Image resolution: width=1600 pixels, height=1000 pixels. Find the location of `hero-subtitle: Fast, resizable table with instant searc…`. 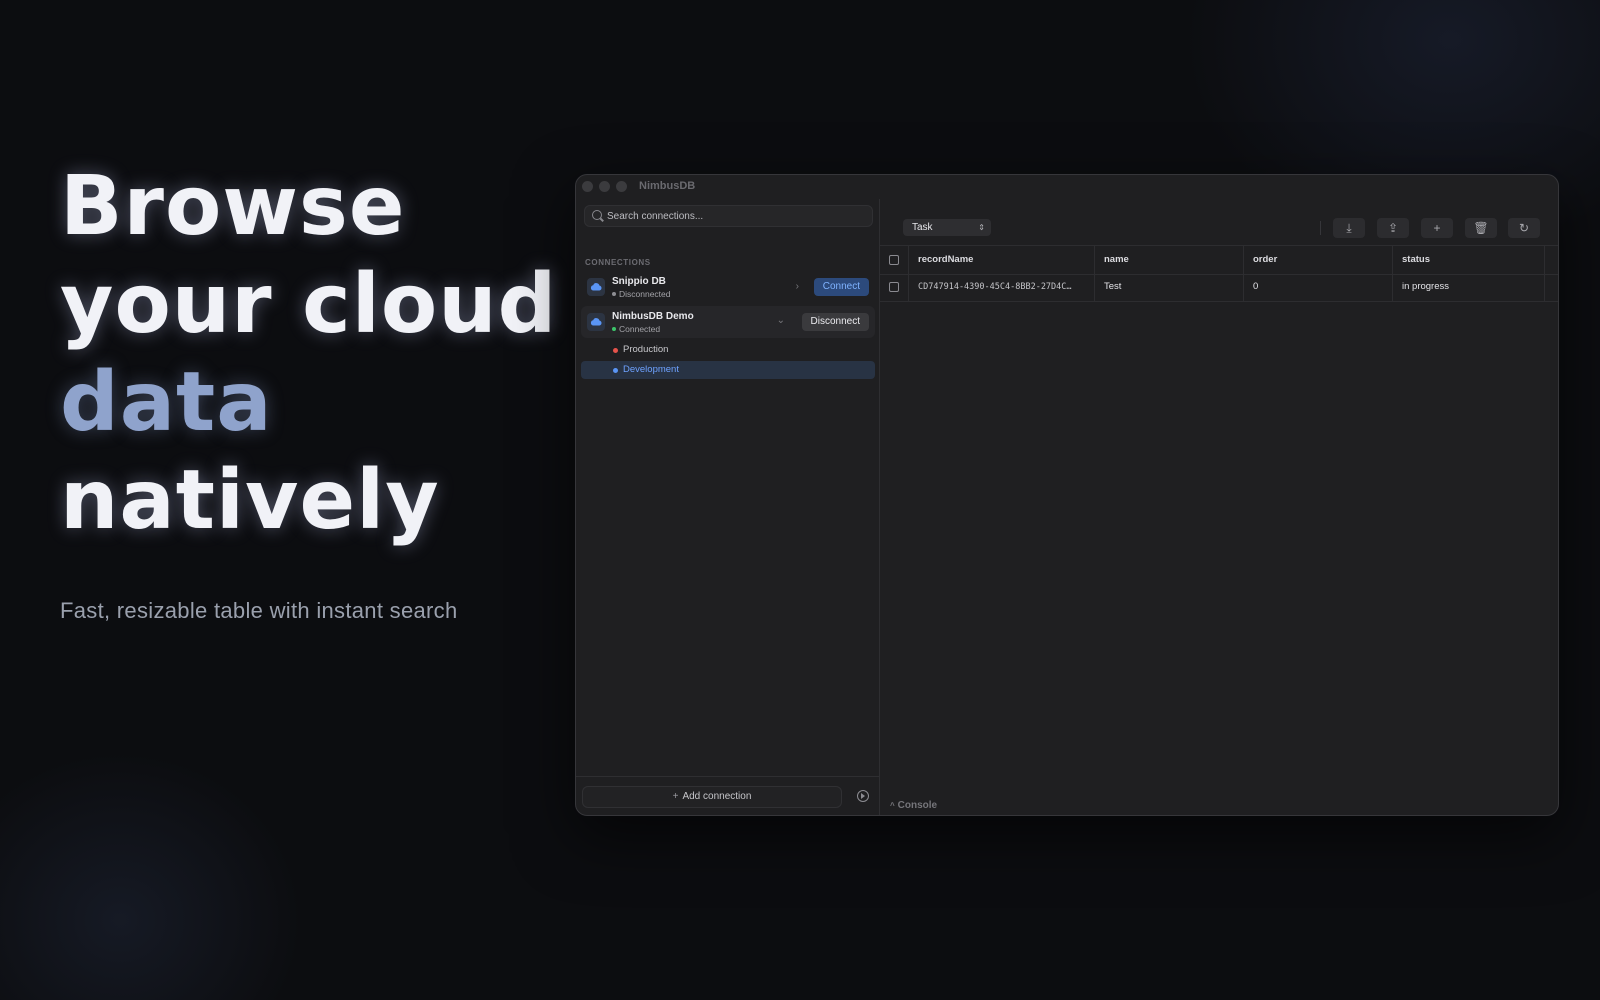

hero-subtitle: Fast, resizable table with instant searc… is located at coordinates (259, 610).